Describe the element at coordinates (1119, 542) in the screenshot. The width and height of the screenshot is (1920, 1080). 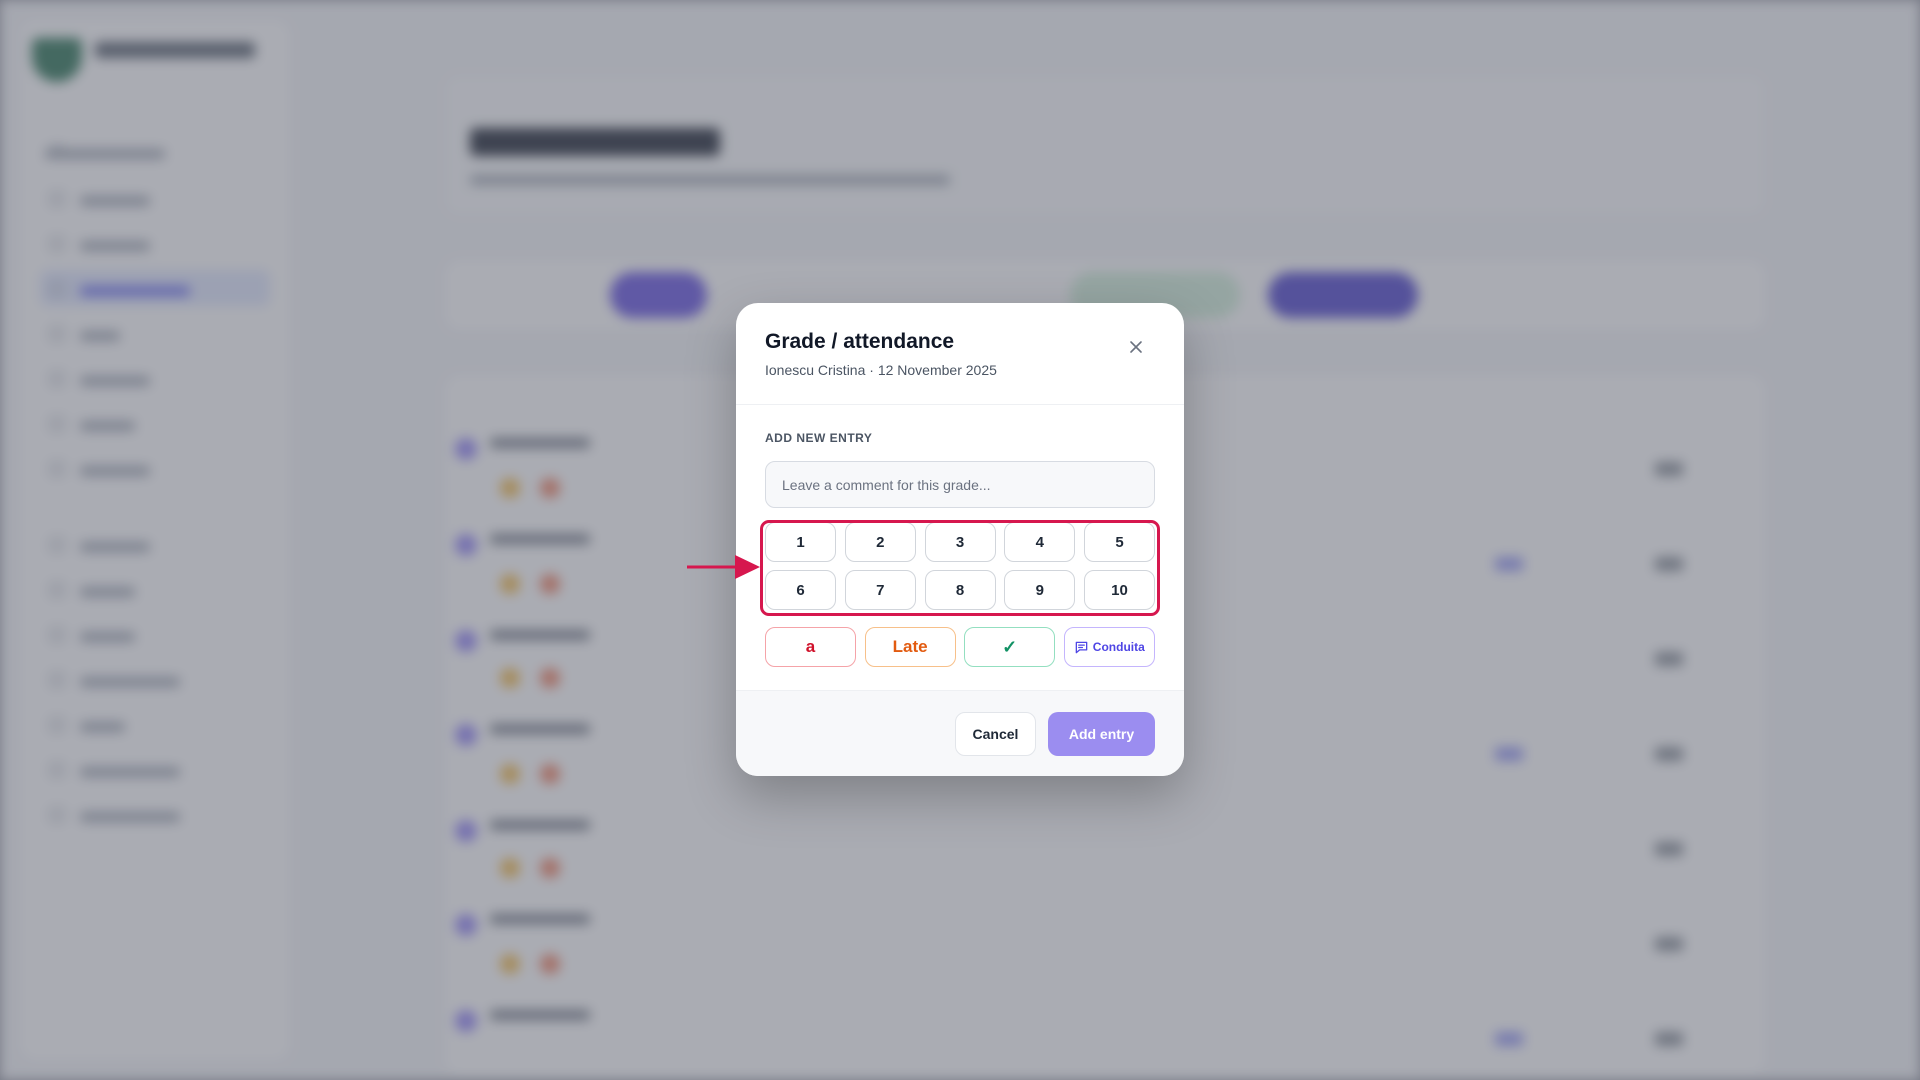
I see `grade-button-5: 5` at that location.